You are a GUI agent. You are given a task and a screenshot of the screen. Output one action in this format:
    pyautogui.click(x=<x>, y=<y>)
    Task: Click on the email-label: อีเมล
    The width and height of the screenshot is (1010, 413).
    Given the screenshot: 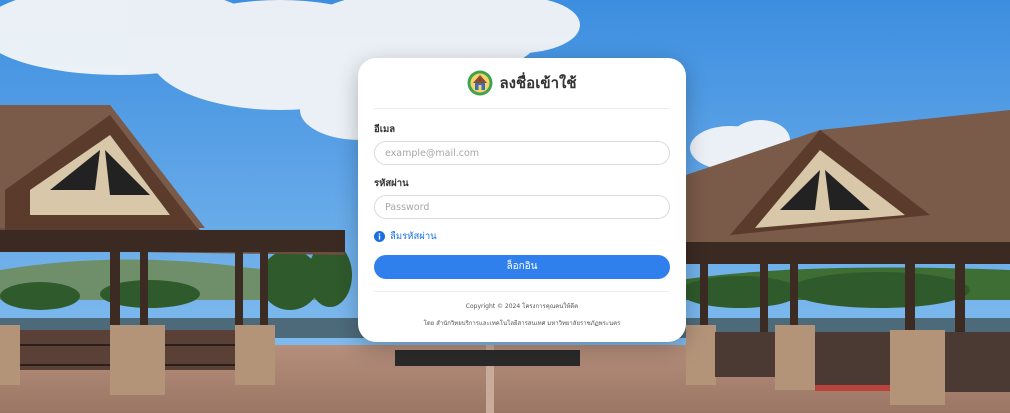 What is the action you would take?
    pyautogui.click(x=385, y=129)
    